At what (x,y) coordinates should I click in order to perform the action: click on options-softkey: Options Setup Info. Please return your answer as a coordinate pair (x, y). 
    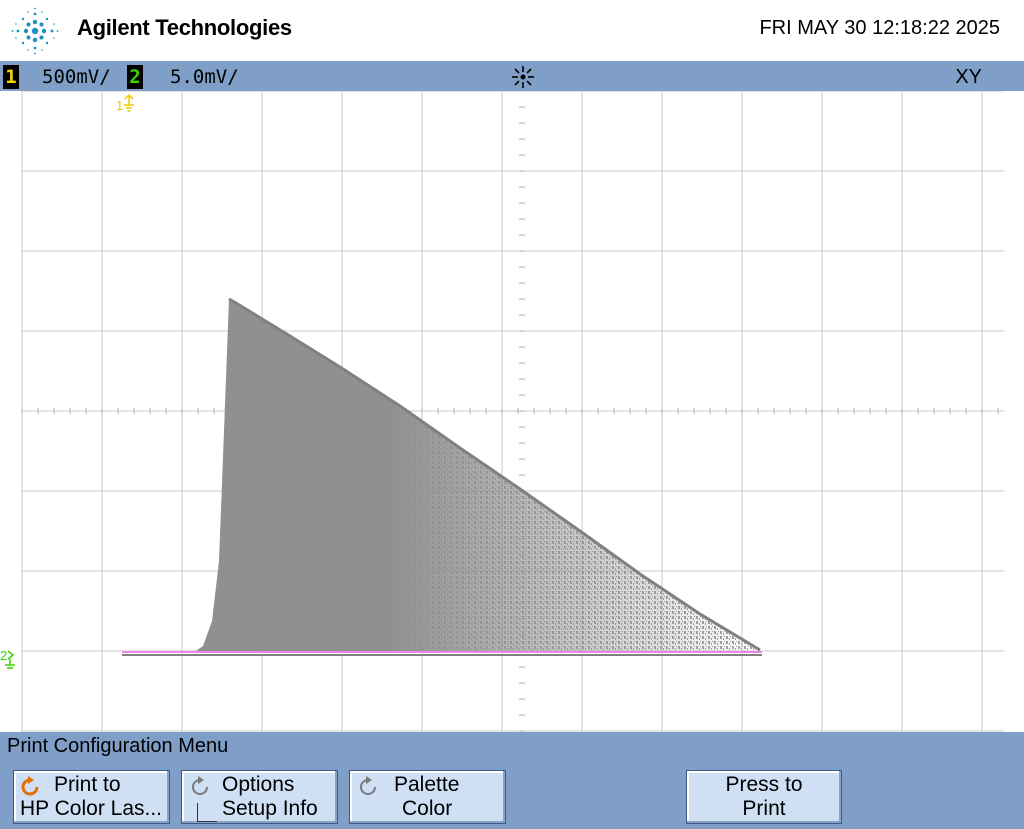
    Looking at the image, I should click on (259, 797).